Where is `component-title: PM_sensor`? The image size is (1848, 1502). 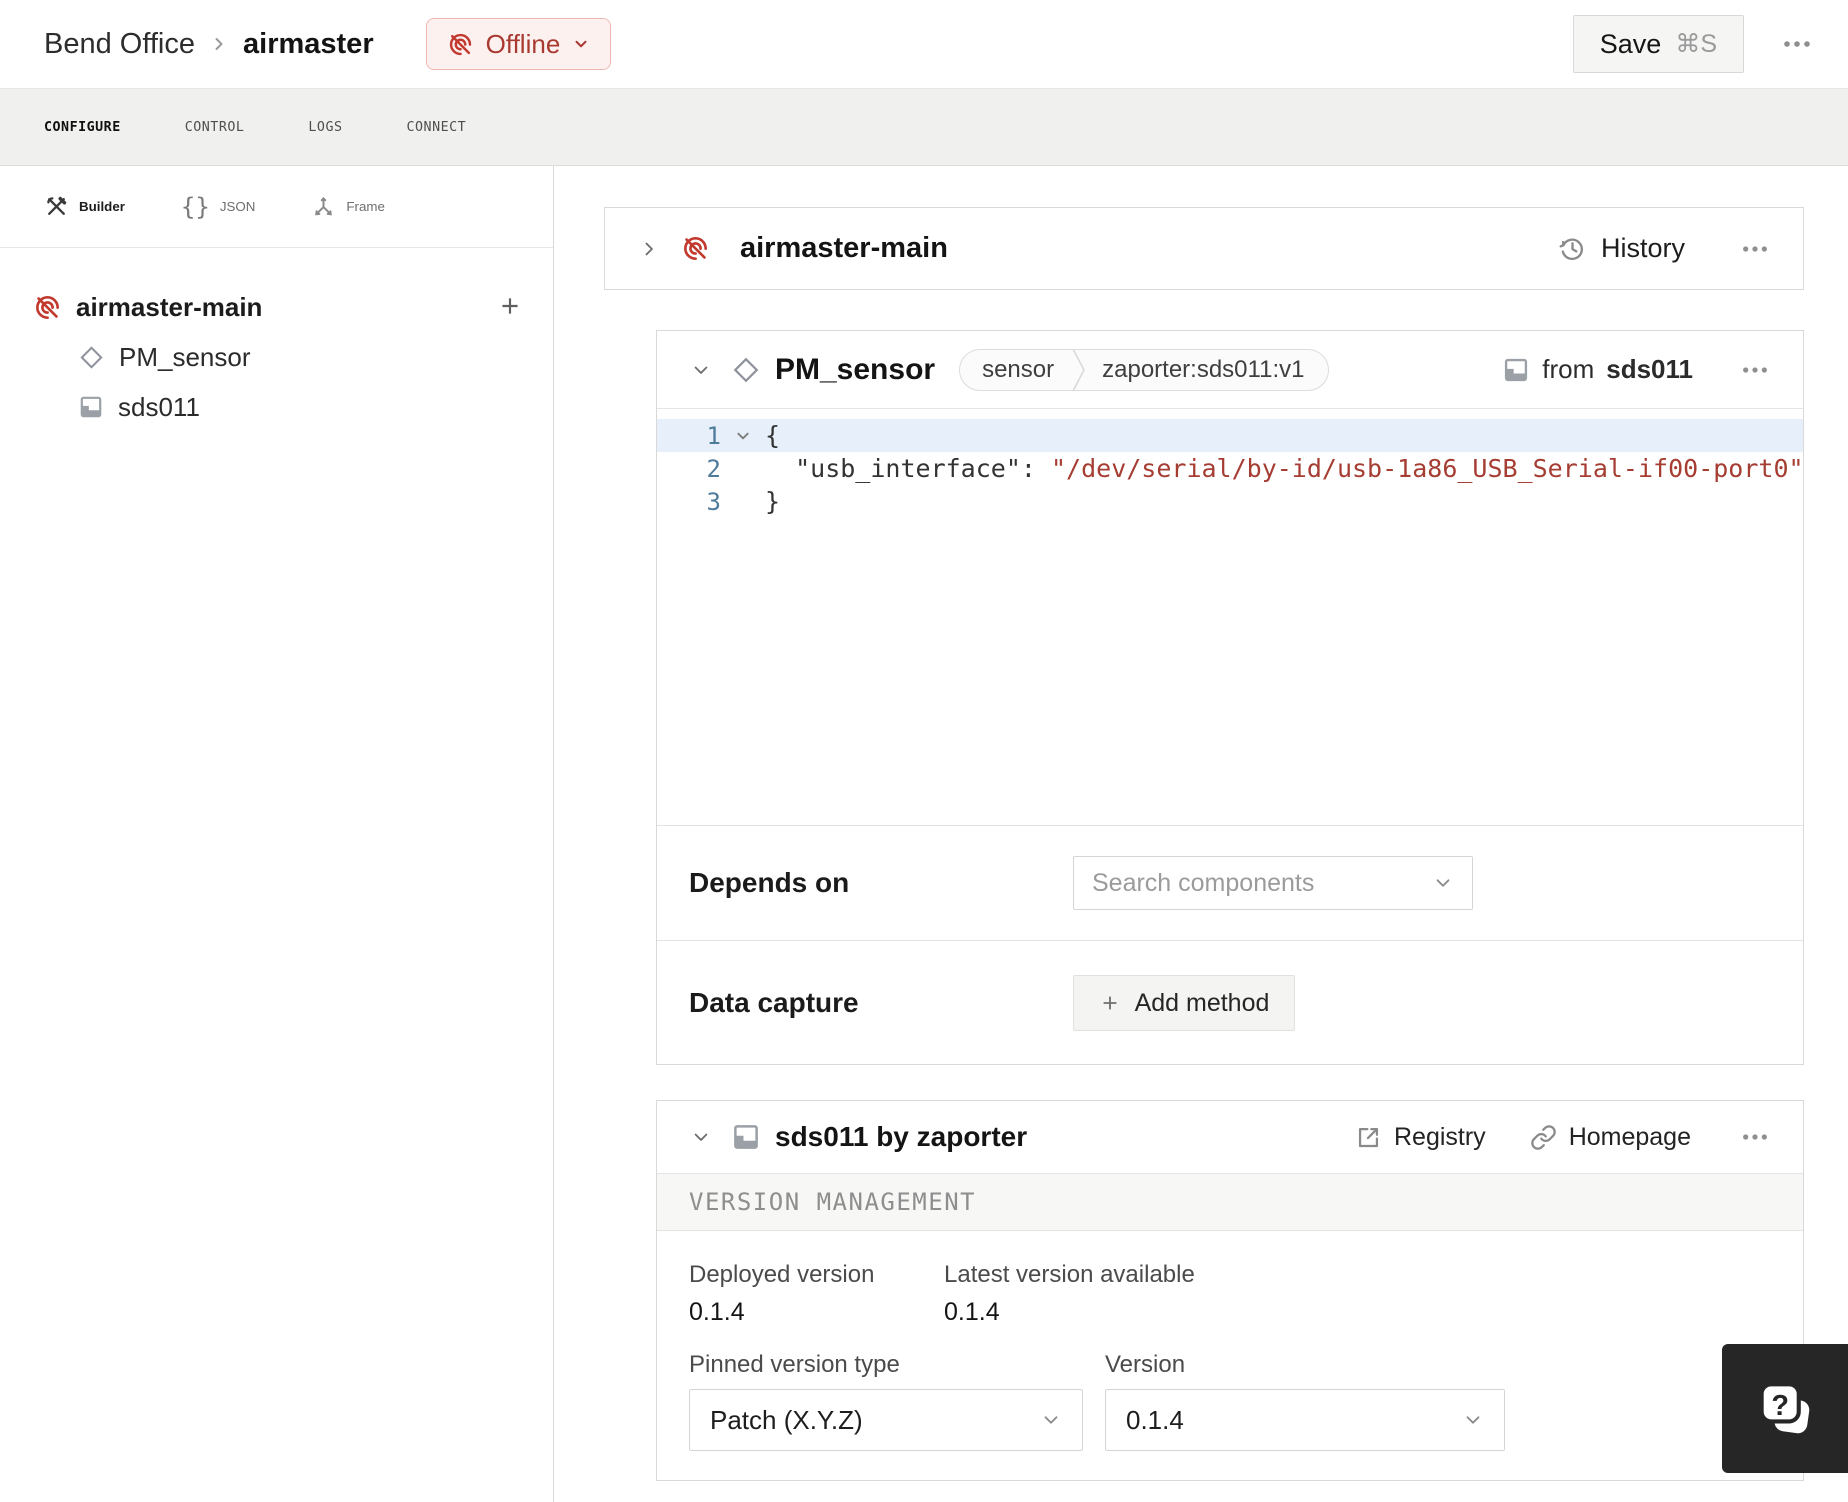 component-title: PM_sensor is located at coordinates (855, 369).